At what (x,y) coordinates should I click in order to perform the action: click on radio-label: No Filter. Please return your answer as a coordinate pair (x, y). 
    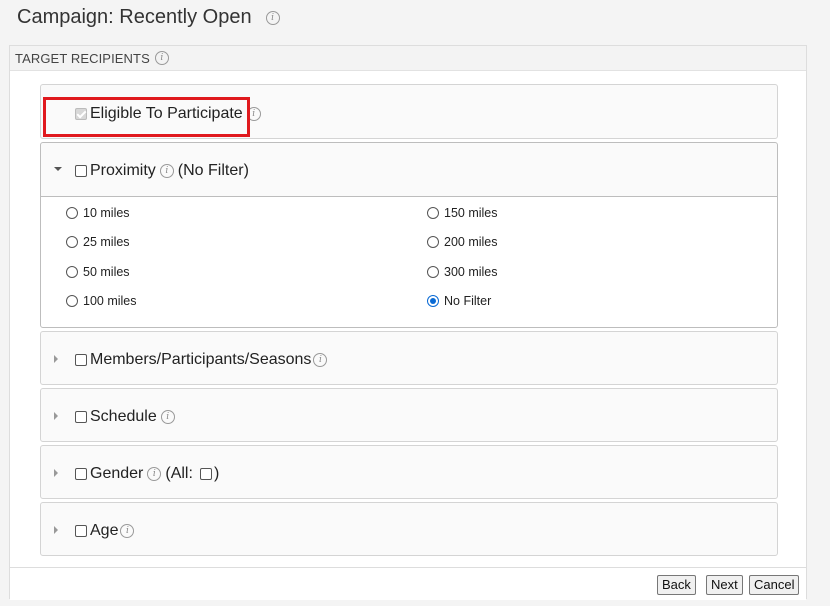
    Looking at the image, I should click on (468, 301).